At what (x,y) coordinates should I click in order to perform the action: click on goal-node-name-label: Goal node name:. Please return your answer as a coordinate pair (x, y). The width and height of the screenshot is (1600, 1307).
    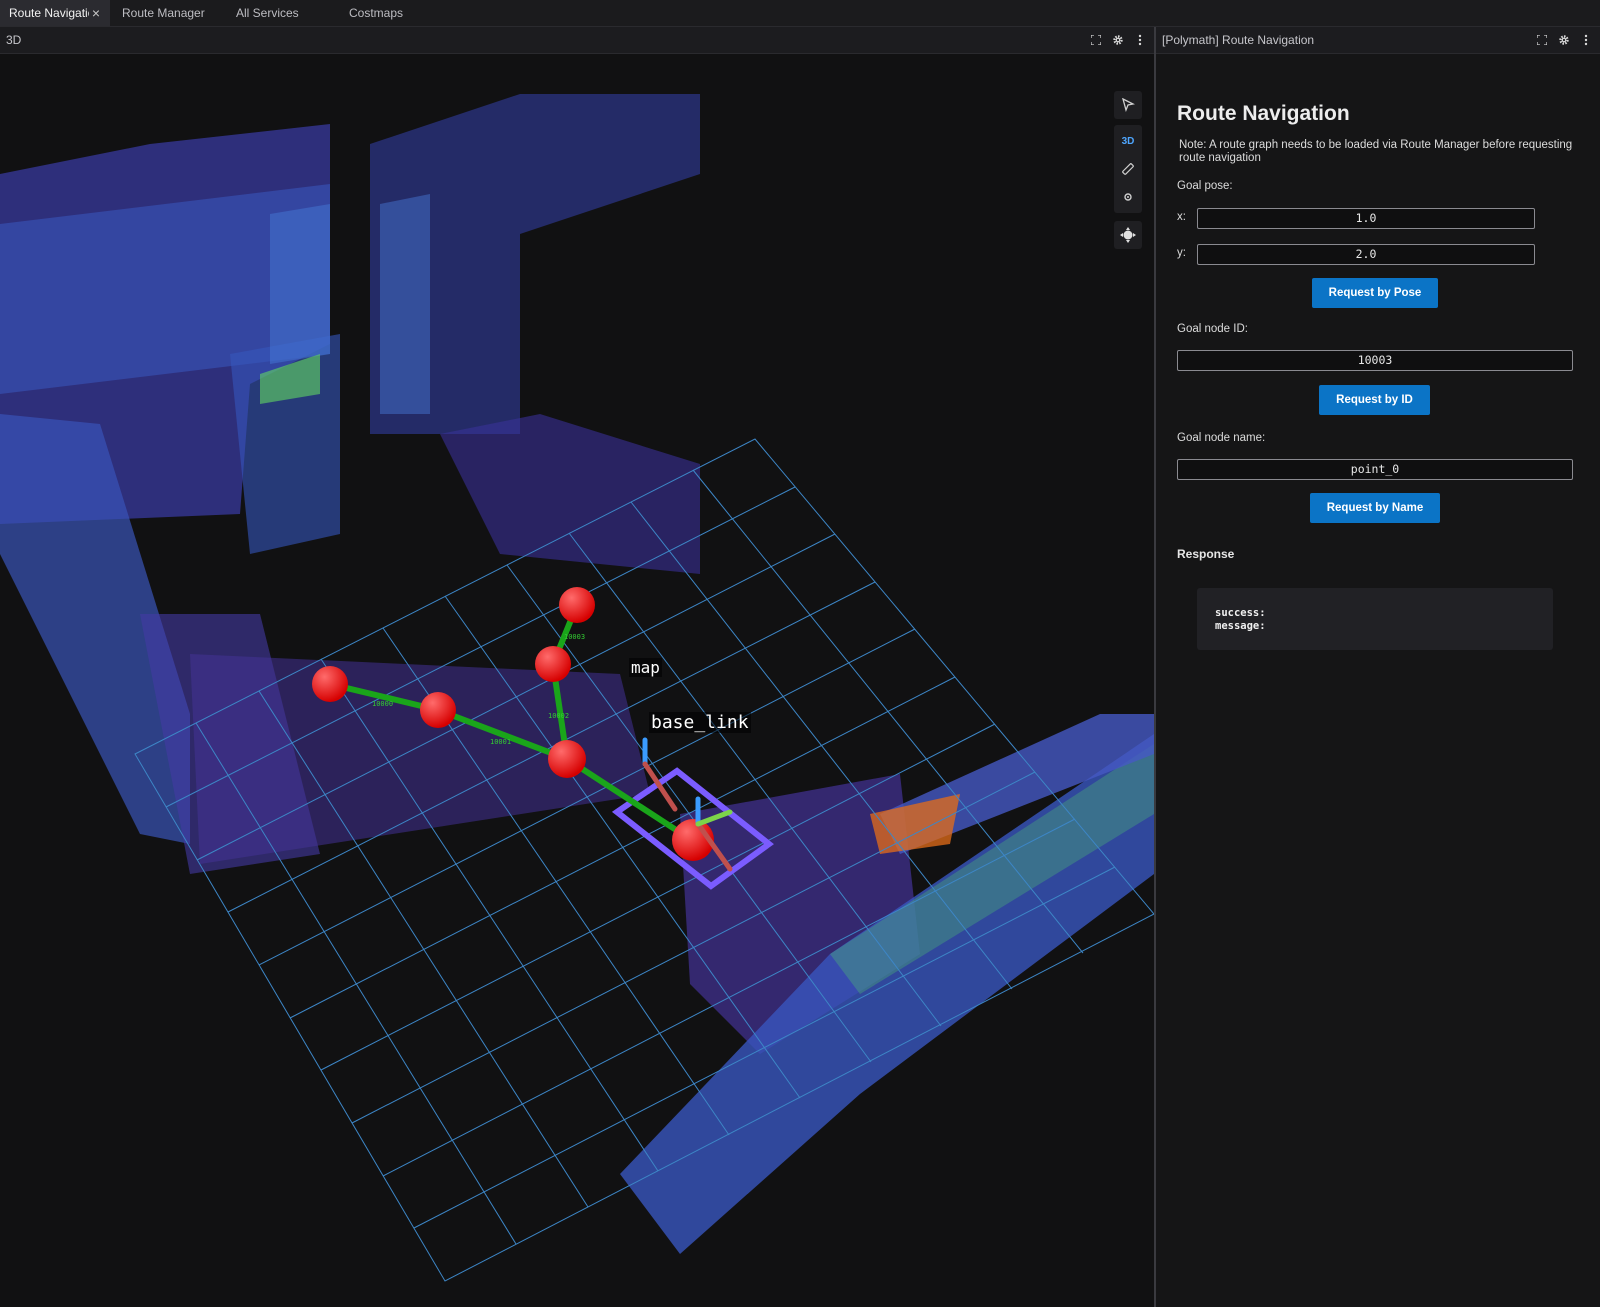
    Looking at the image, I should click on (1221, 438).